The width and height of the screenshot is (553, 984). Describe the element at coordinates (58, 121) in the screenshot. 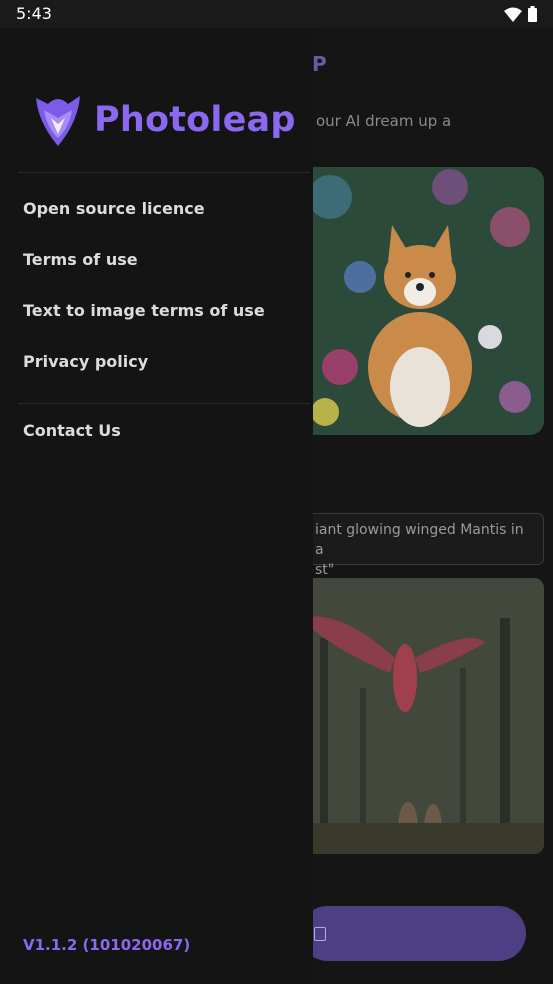

I see `photoleap-logo-icon` at that location.